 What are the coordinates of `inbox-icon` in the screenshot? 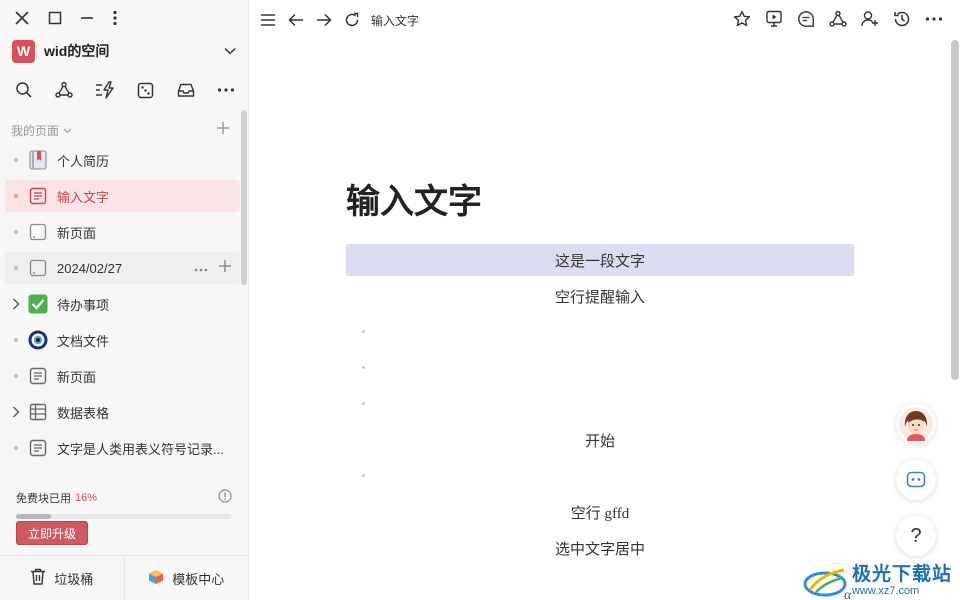 It's located at (186, 90).